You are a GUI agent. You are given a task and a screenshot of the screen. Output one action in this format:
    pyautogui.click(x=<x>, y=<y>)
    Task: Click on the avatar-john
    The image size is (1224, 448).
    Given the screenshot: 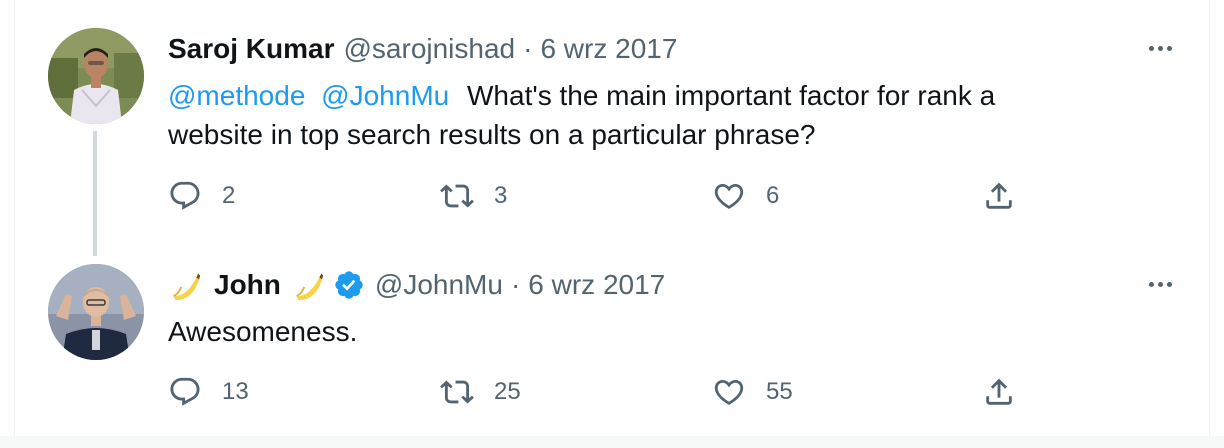 What is the action you would take?
    pyautogui.click(x=96, y=312)
    